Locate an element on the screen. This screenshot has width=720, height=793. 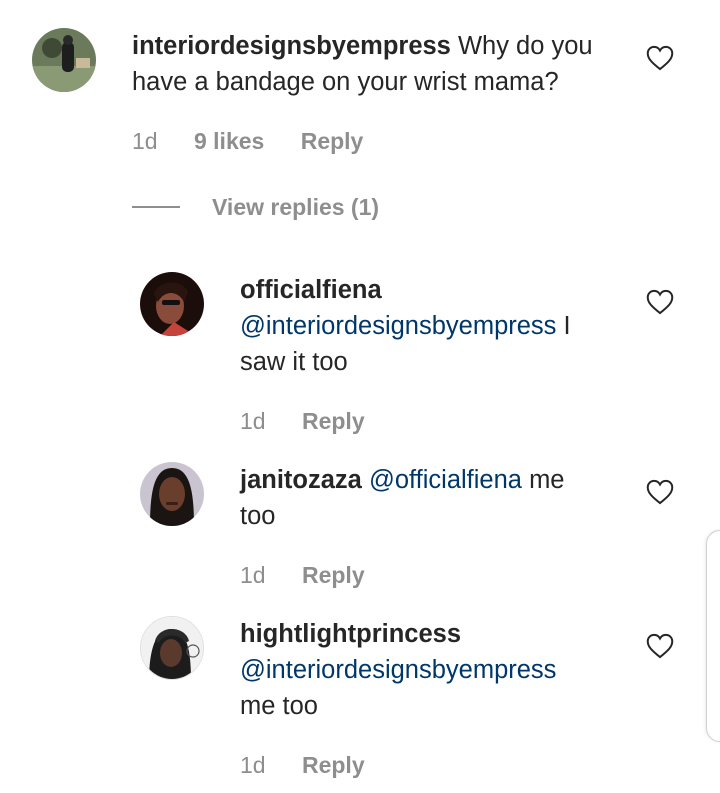
comment-meta: 1d 9 likes Reply is located at coordinates (262, 141).